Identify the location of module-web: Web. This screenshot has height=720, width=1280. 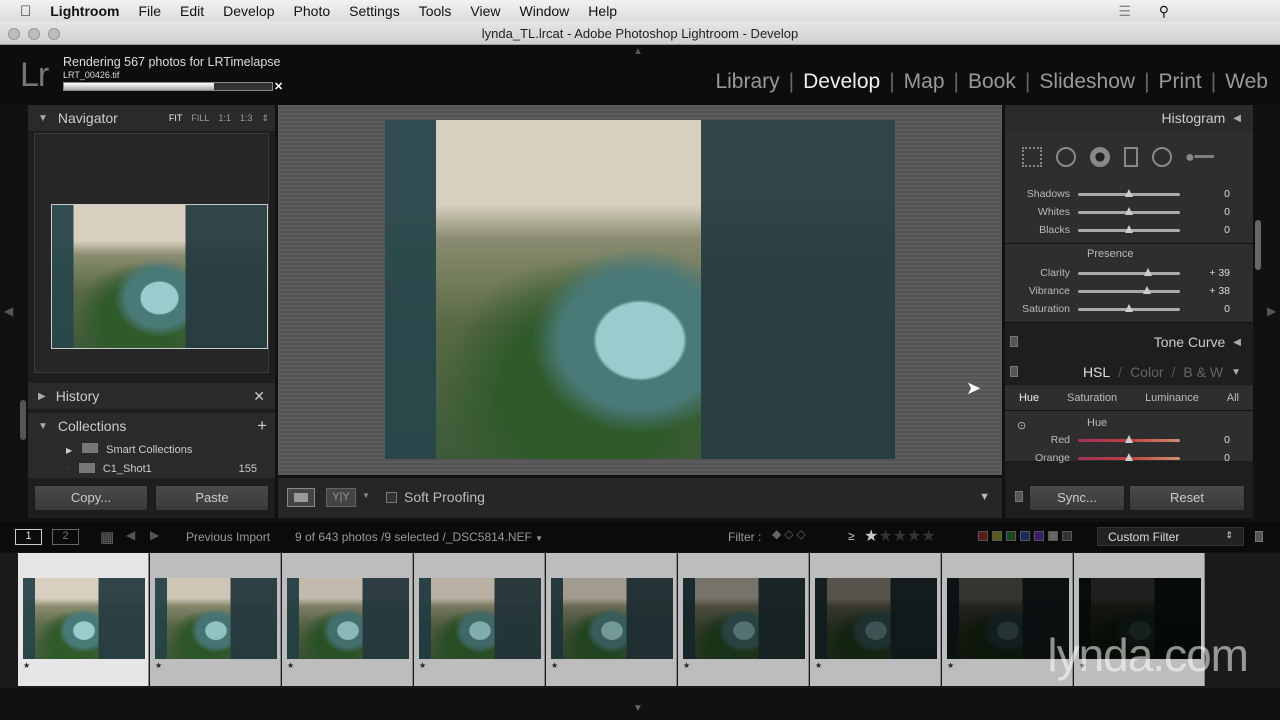
(1246, 82).